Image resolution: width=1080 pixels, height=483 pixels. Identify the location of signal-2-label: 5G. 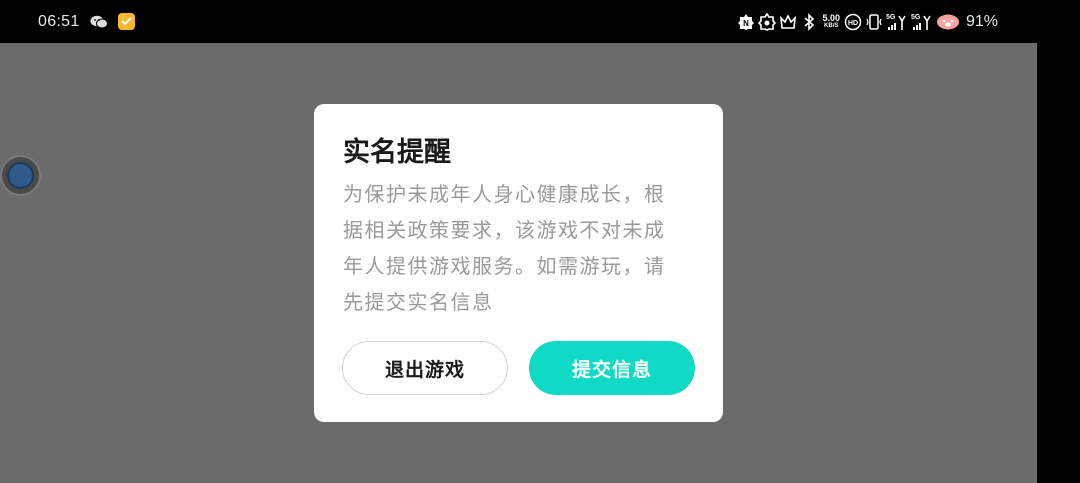
(915, 17).